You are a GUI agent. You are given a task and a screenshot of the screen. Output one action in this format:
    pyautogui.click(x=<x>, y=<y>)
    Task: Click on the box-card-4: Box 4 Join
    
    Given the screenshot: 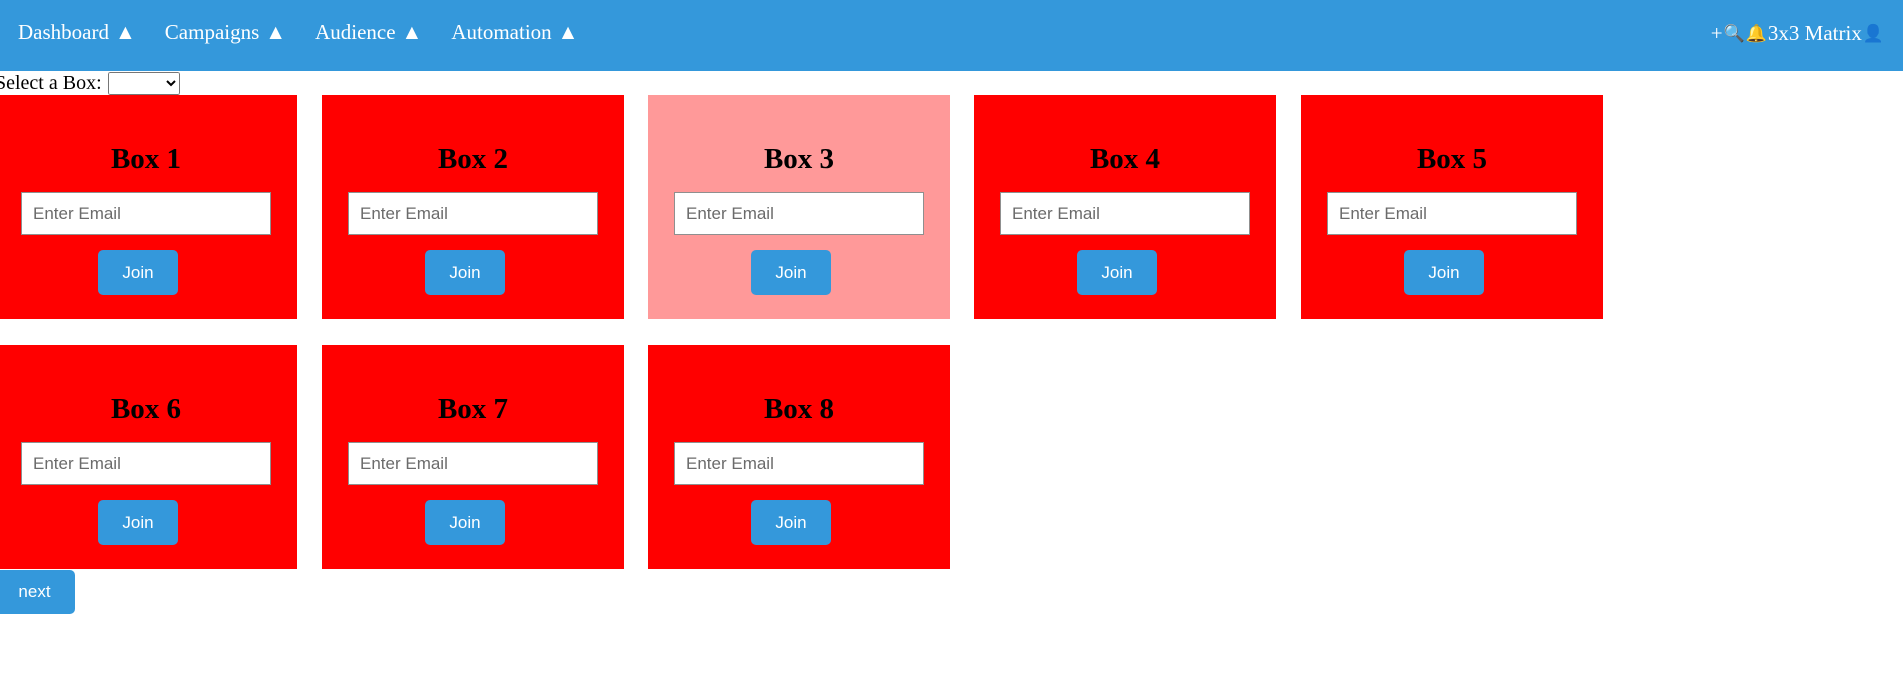 What is the action you would take?
    pyautogui.click(x=1125, y=207)
    